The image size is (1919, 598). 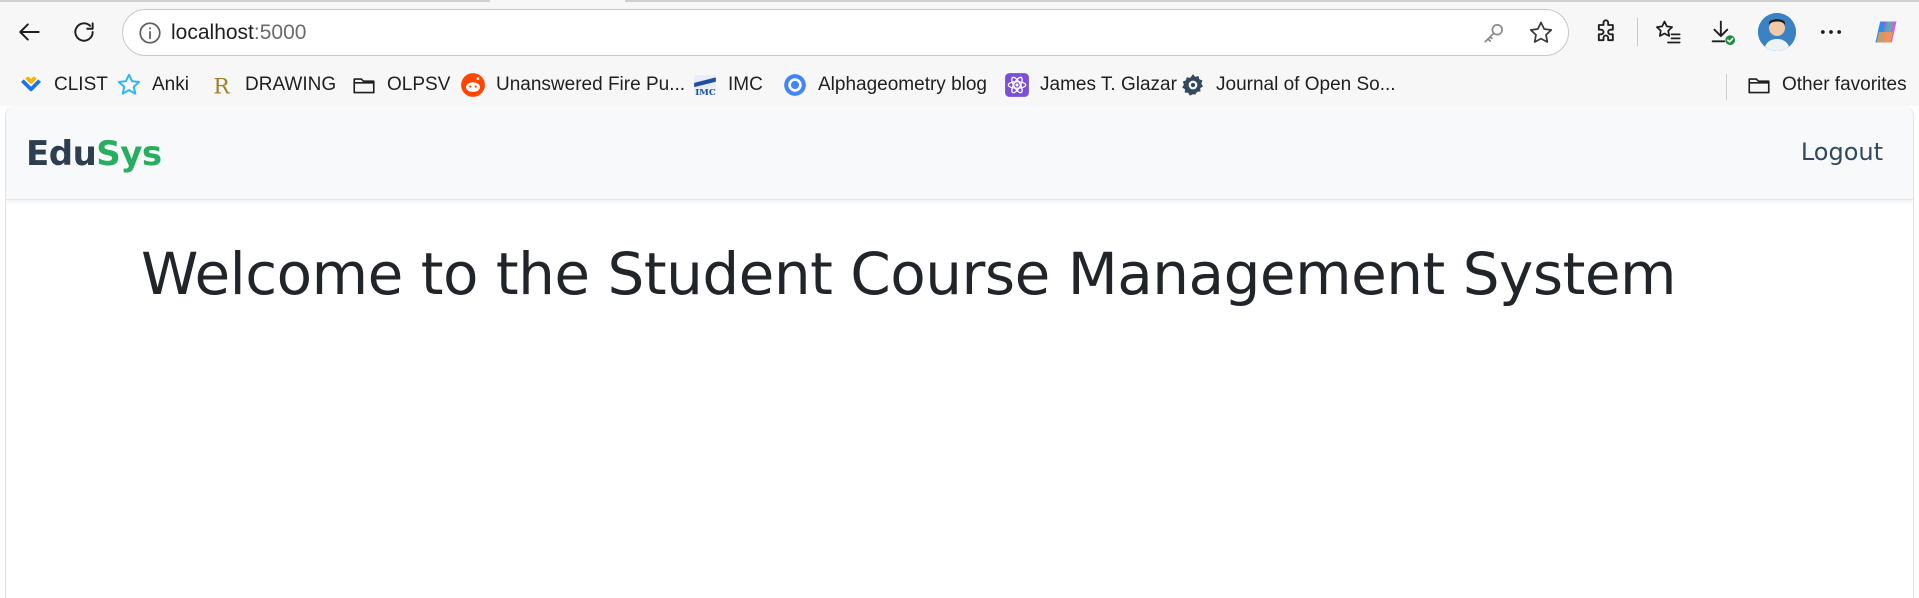 I want to click on bookmark-label: James T. Glazar, so click(x=1108, y=84).